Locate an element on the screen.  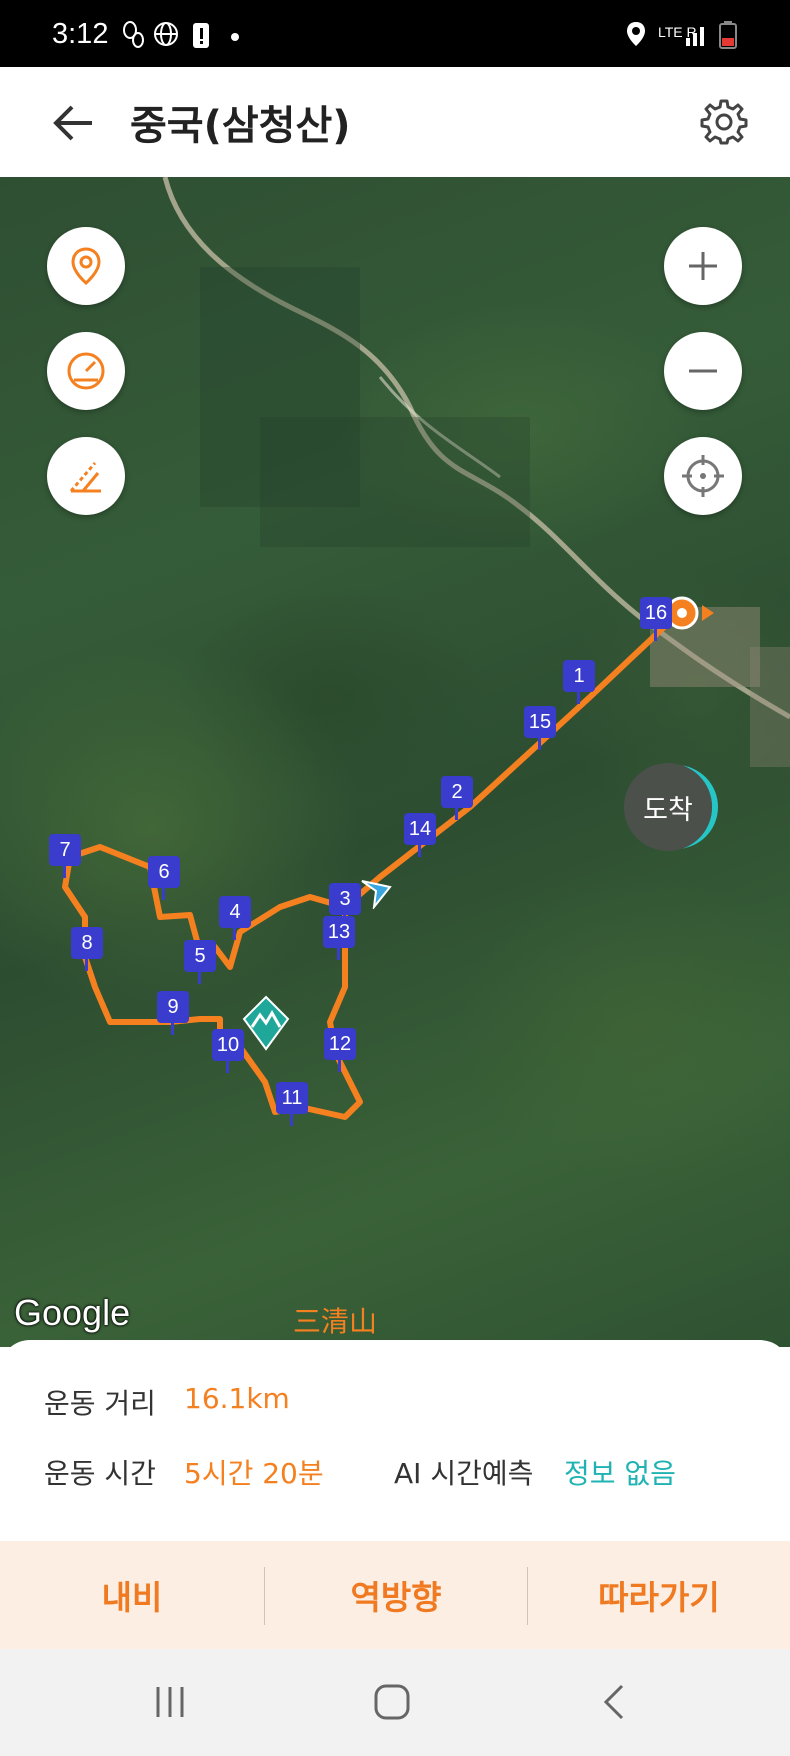
waypoint-marker: 1 is located at coordinates (579, 682).